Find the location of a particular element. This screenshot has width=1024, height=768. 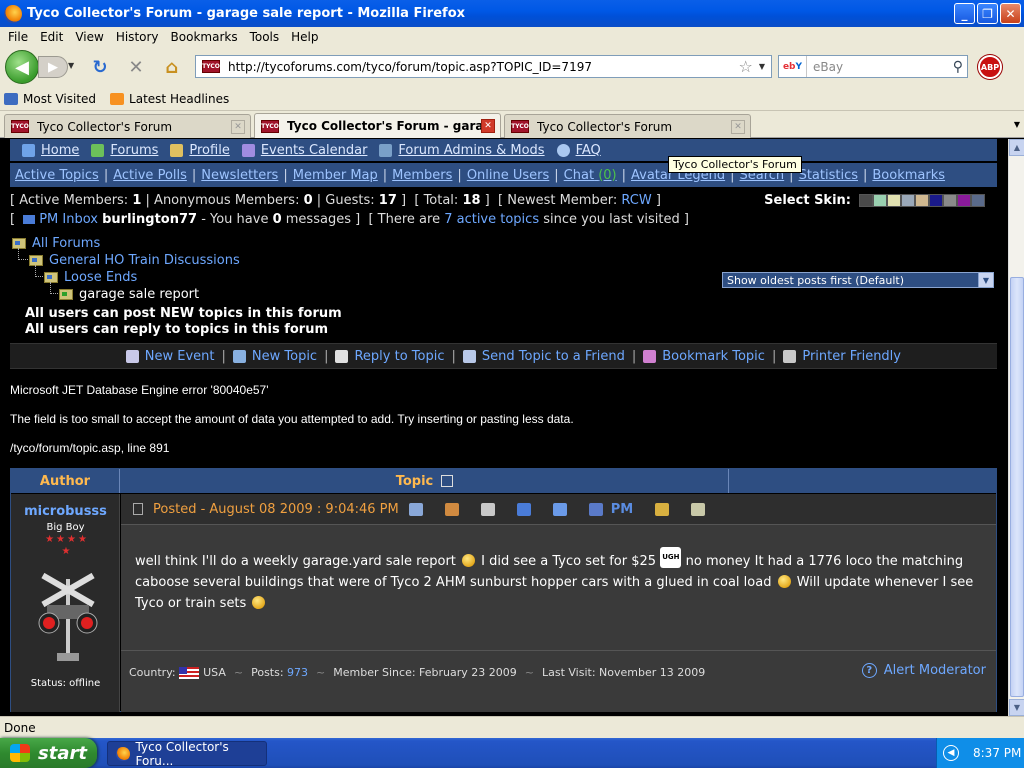

scroll-down-icon: ▼ is located at coordinates (1016, 707).